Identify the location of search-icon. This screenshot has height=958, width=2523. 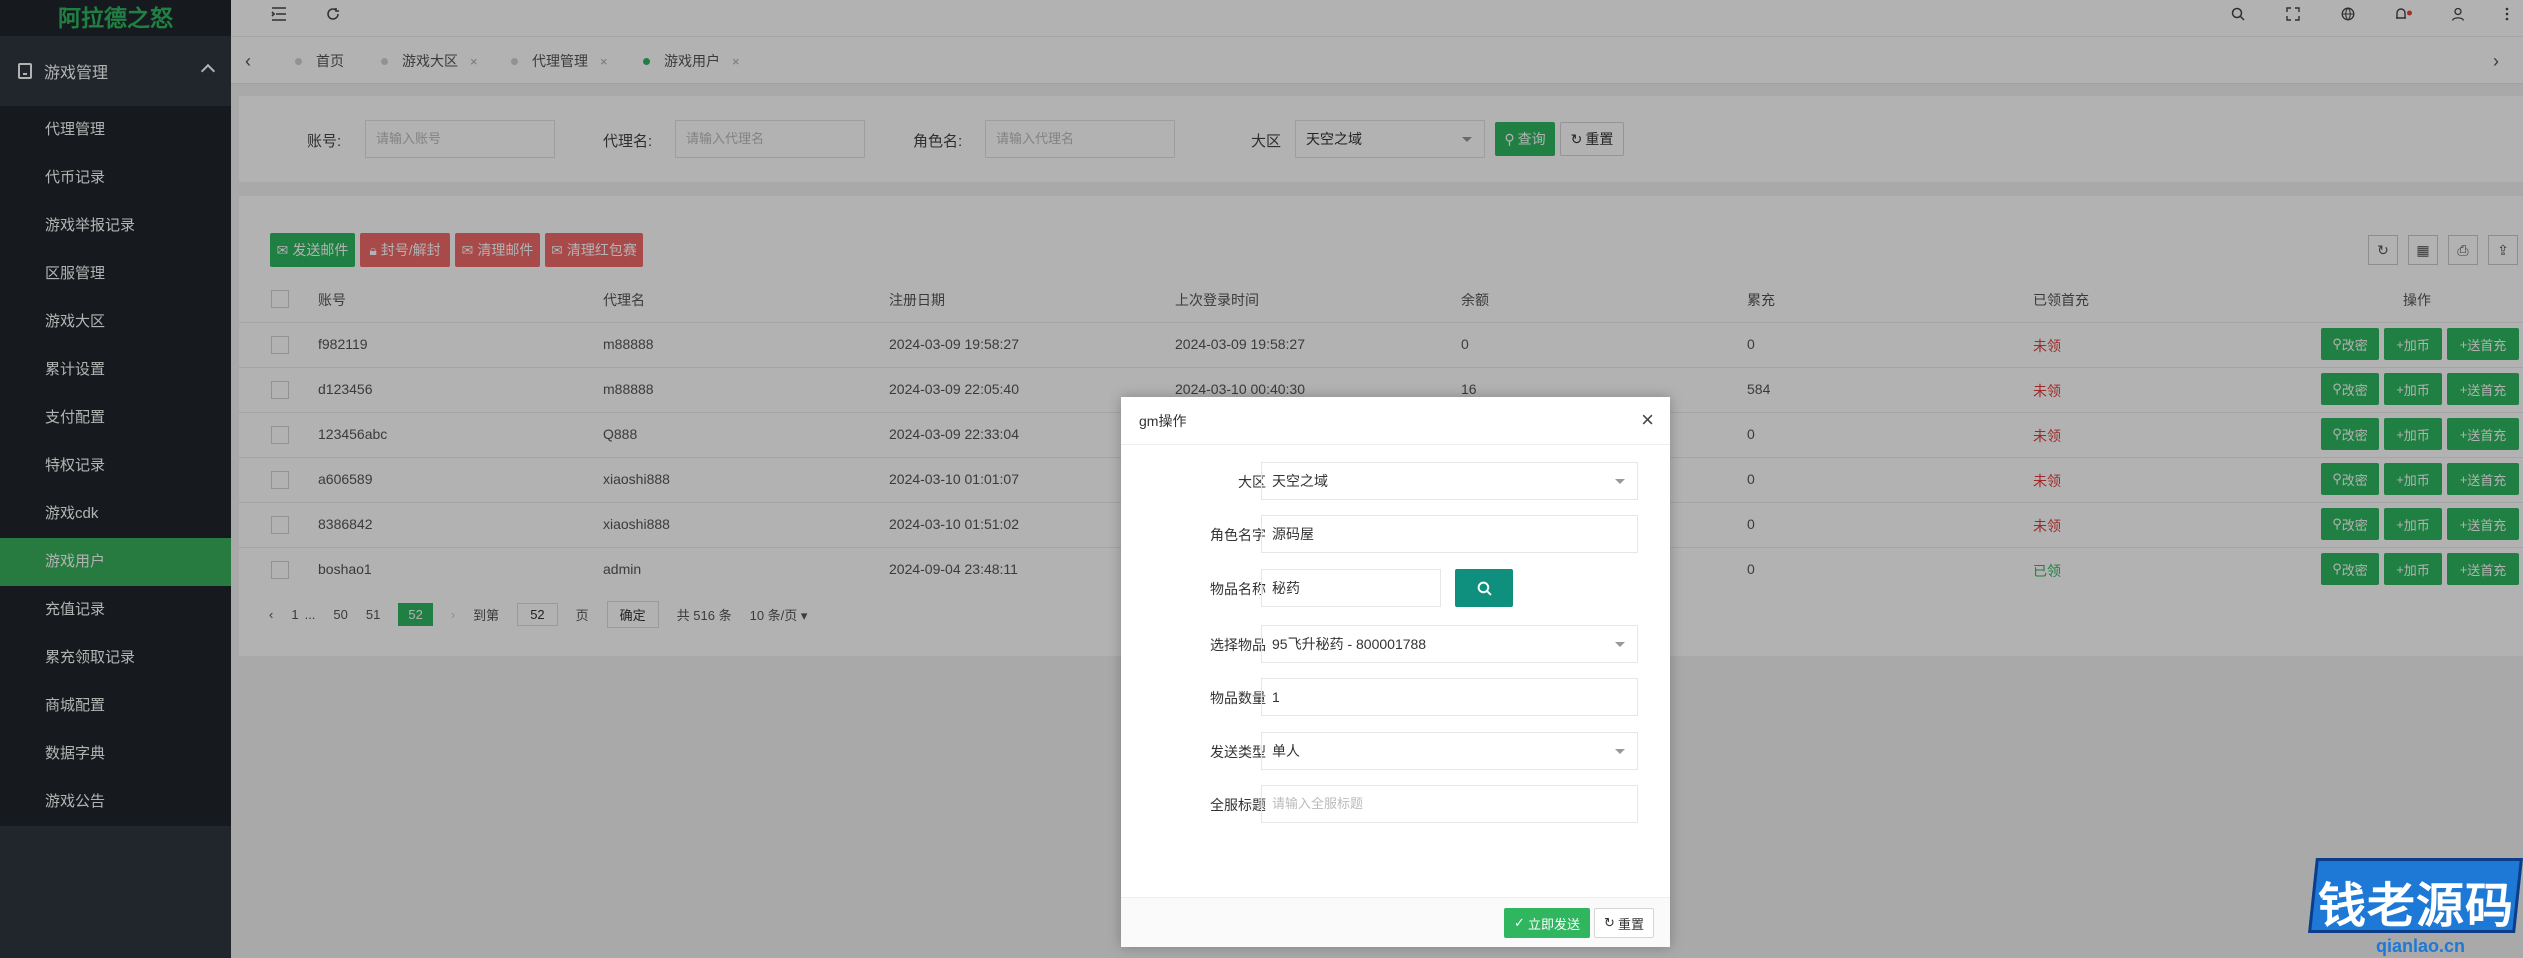
(1484, 588).